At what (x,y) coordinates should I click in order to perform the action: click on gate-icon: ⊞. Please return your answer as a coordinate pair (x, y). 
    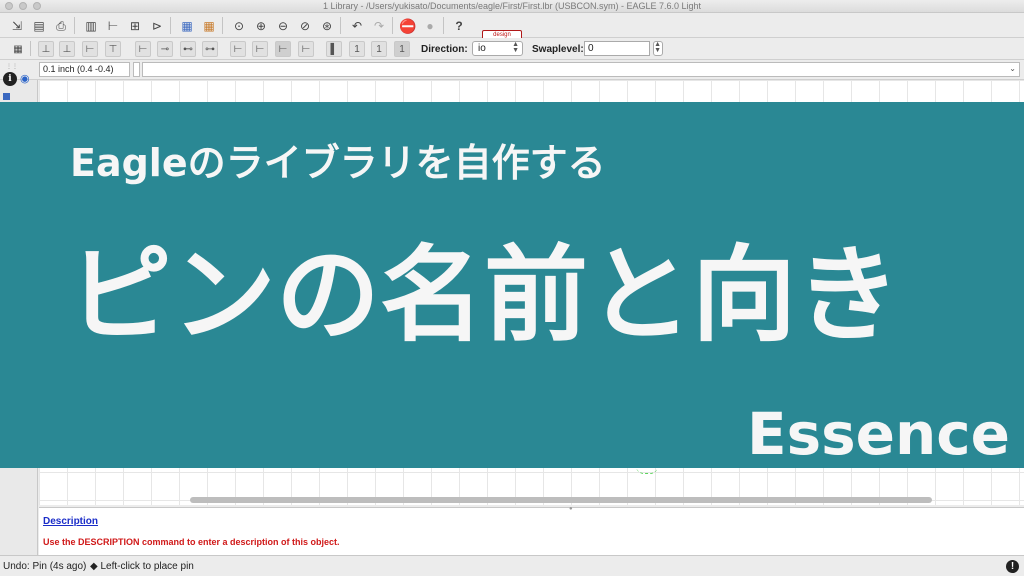
    Looking at the image, I should click on (135, 26).